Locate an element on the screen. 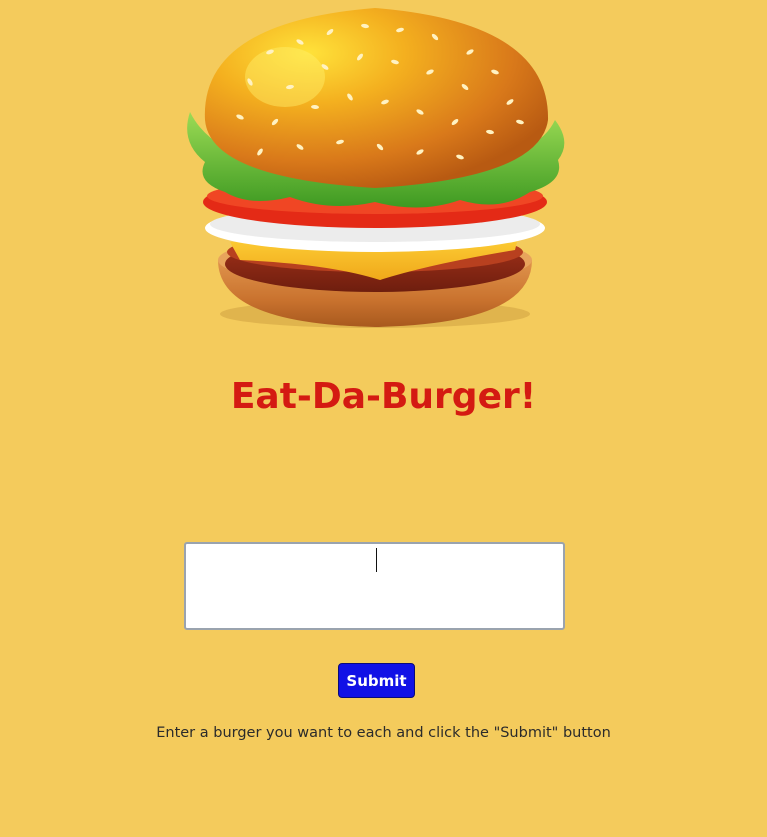  page-title: Eat-Da-Burger! is located at coordinates (383, 396).